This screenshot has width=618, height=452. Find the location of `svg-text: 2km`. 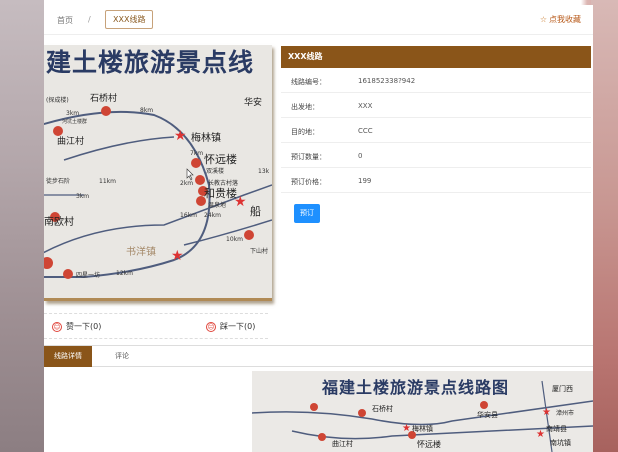

svg-text: 2km is located at coordinates (186, 183).